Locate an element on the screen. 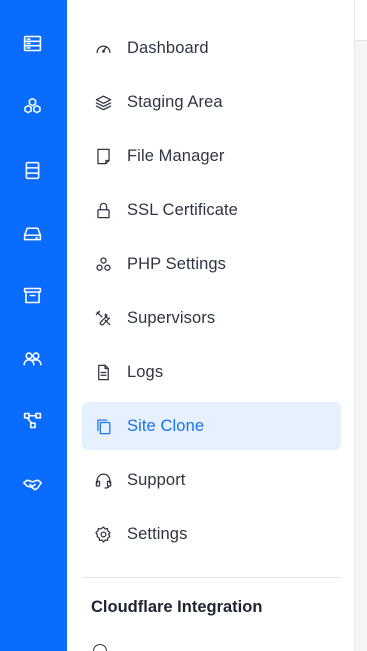  sidebar-item-settings: Settings is located at coordinates (211, 534).